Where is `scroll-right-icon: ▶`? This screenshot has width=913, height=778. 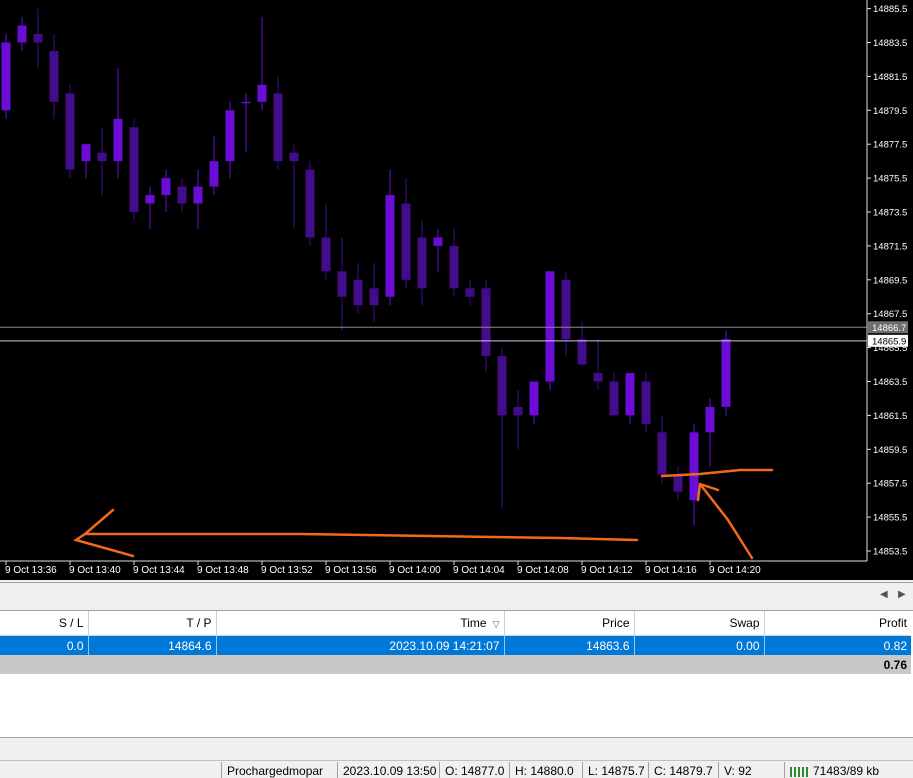 scroll-right-icon: ▶ is located at coordinates (902, 594).